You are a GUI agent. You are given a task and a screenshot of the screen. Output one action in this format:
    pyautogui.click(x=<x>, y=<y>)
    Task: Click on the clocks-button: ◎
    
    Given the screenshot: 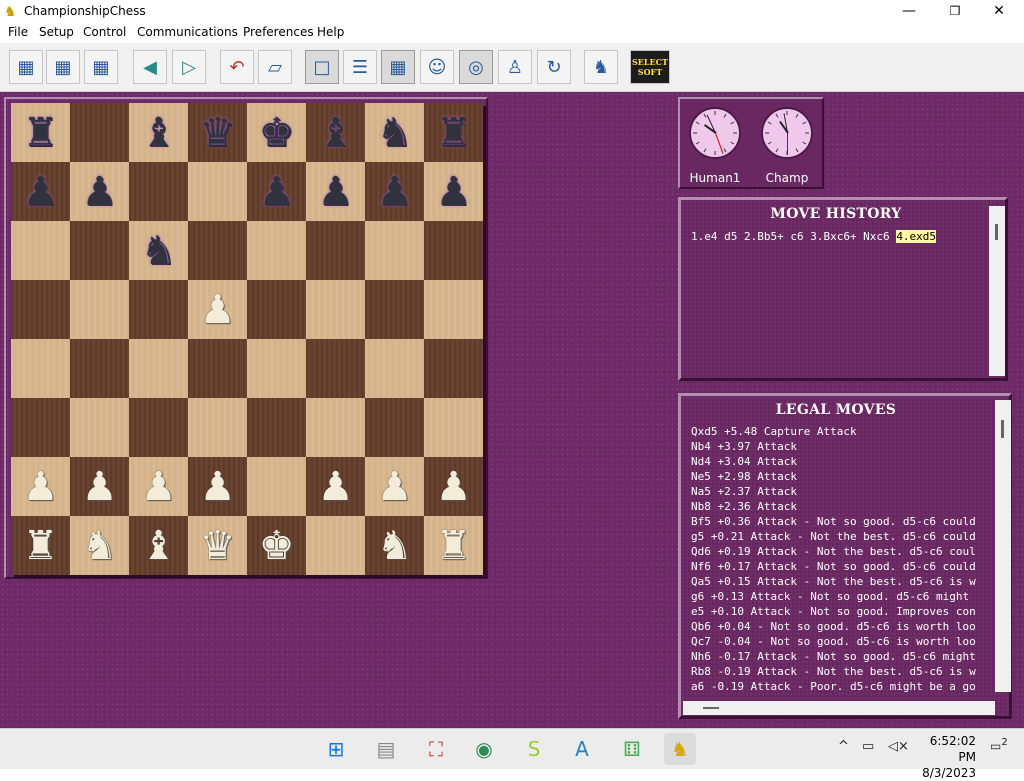 What is the action you would take?
    pyautogui.click(x=476, y=67)
    